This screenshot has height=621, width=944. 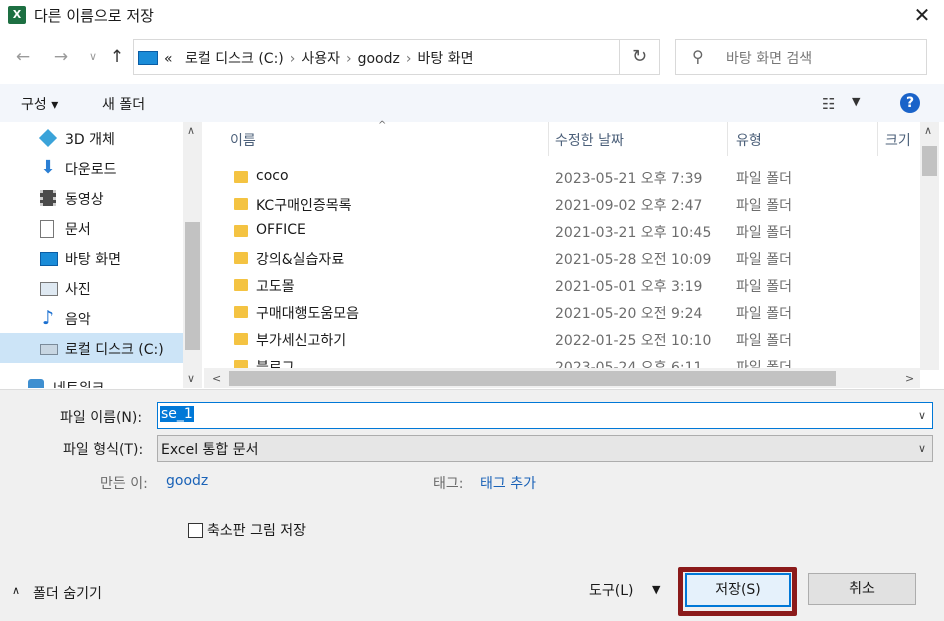 I want to click on address-bar: « 로컬 디스크 (C:) › 사용자 › goodz › 바탕 화면, so click(x=376, y=57).